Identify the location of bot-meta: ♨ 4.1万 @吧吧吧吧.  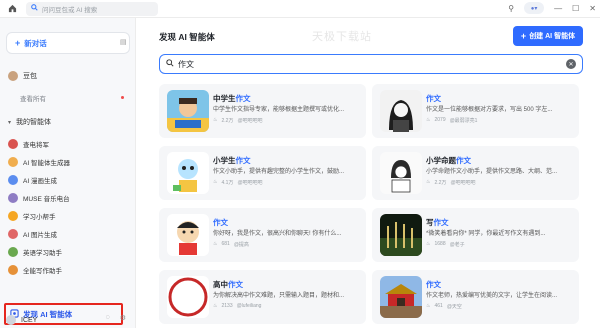
(238, 182).